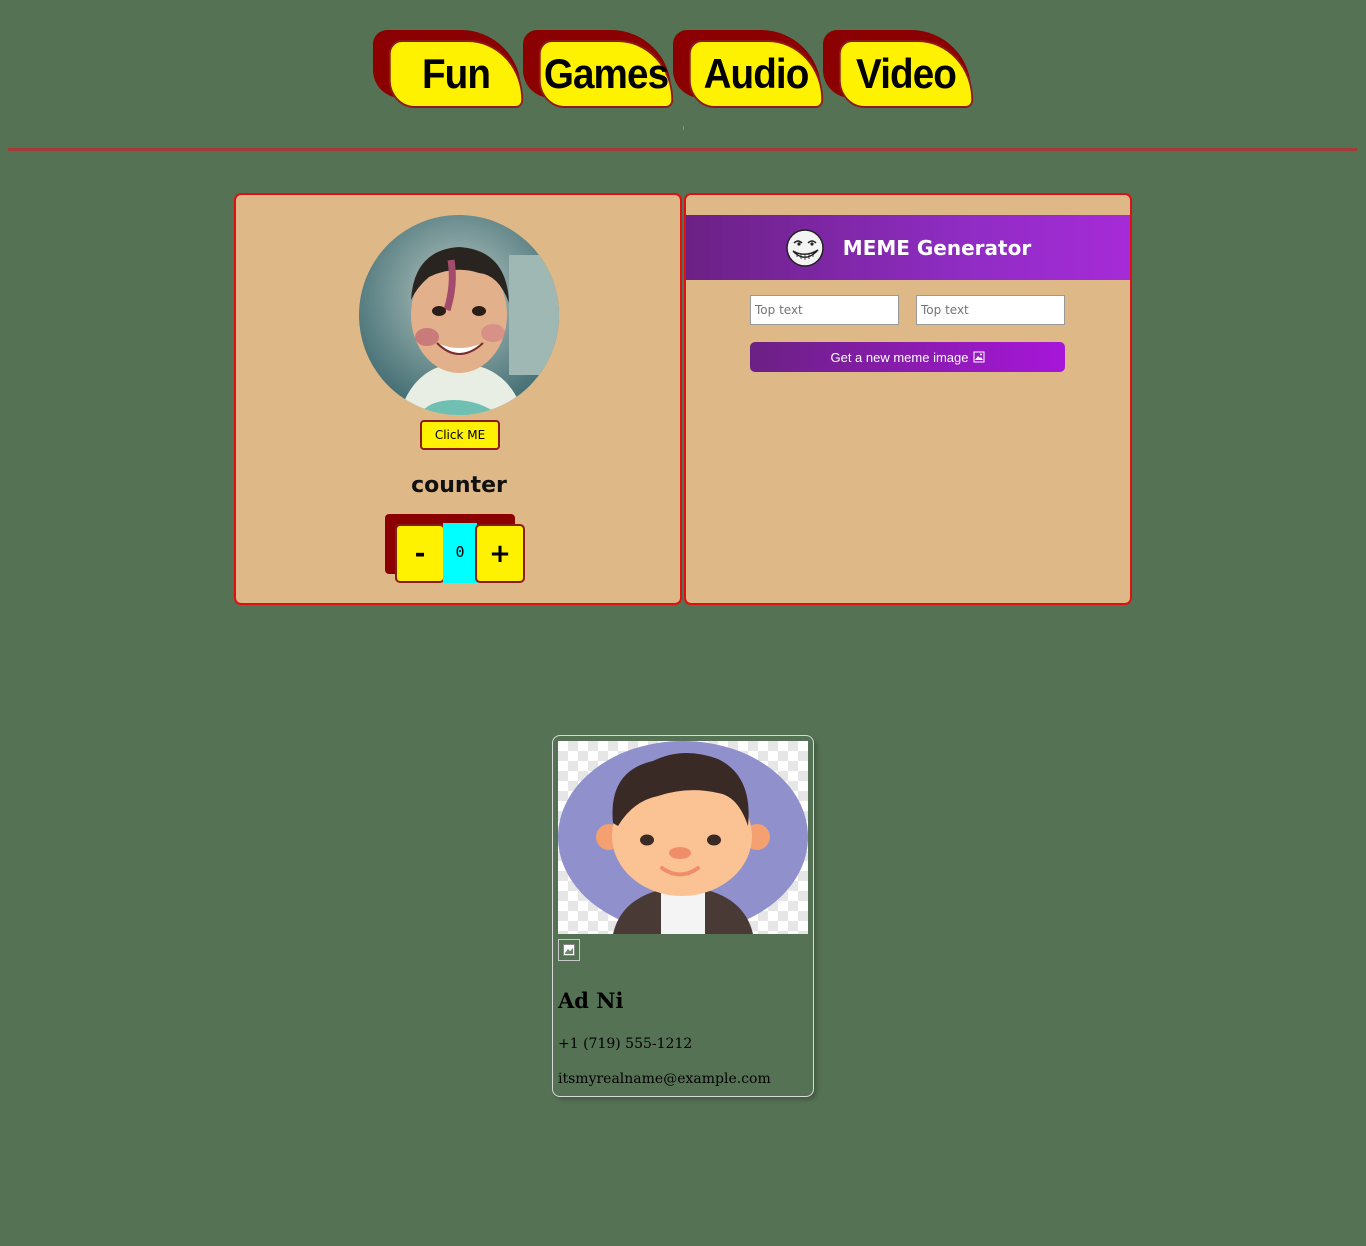 This screenshot has width=1366, height=1246. Describe the element at coordinates (682, 149) in the screenshot. I see `header-divider` at that location.